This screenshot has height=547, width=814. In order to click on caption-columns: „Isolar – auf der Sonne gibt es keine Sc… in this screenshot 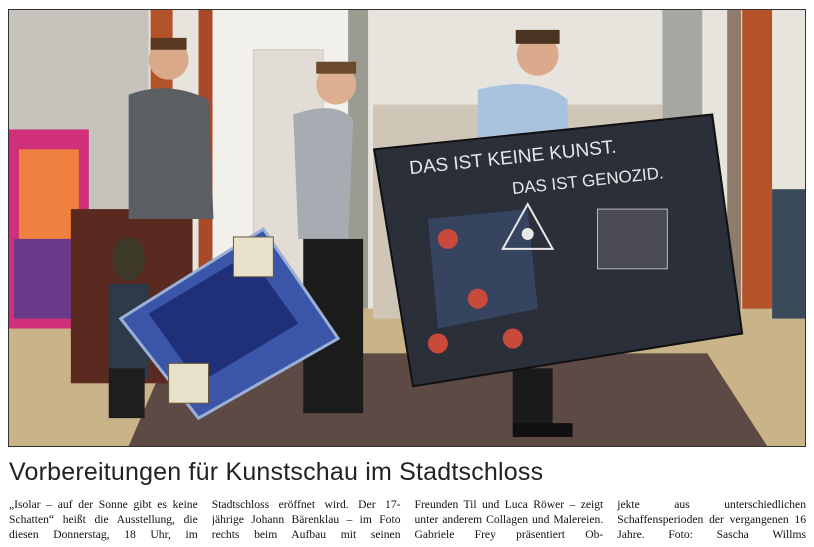, I will do `click(407, 521)`.